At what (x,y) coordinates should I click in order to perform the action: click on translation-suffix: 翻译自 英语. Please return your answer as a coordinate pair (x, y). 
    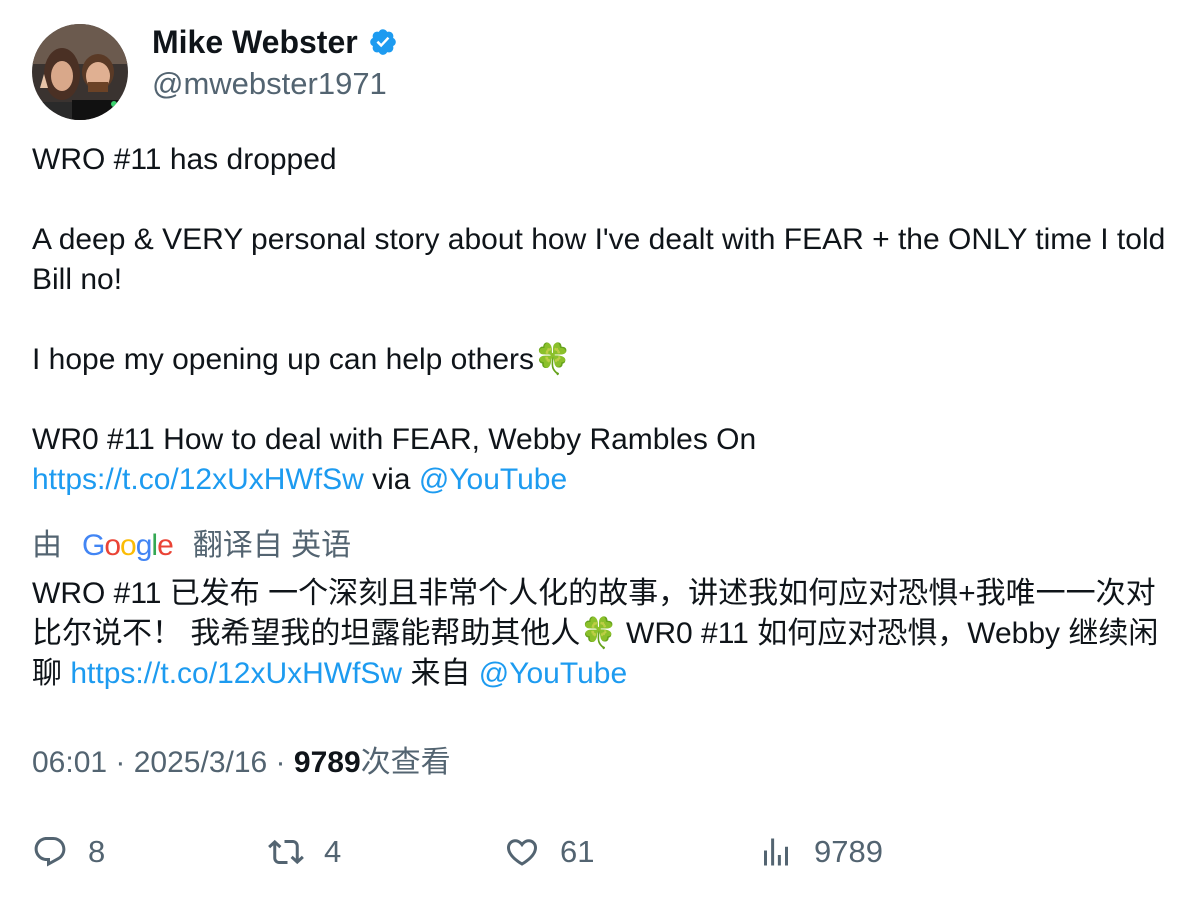
    Looking at the image, I should click on (272, 545).